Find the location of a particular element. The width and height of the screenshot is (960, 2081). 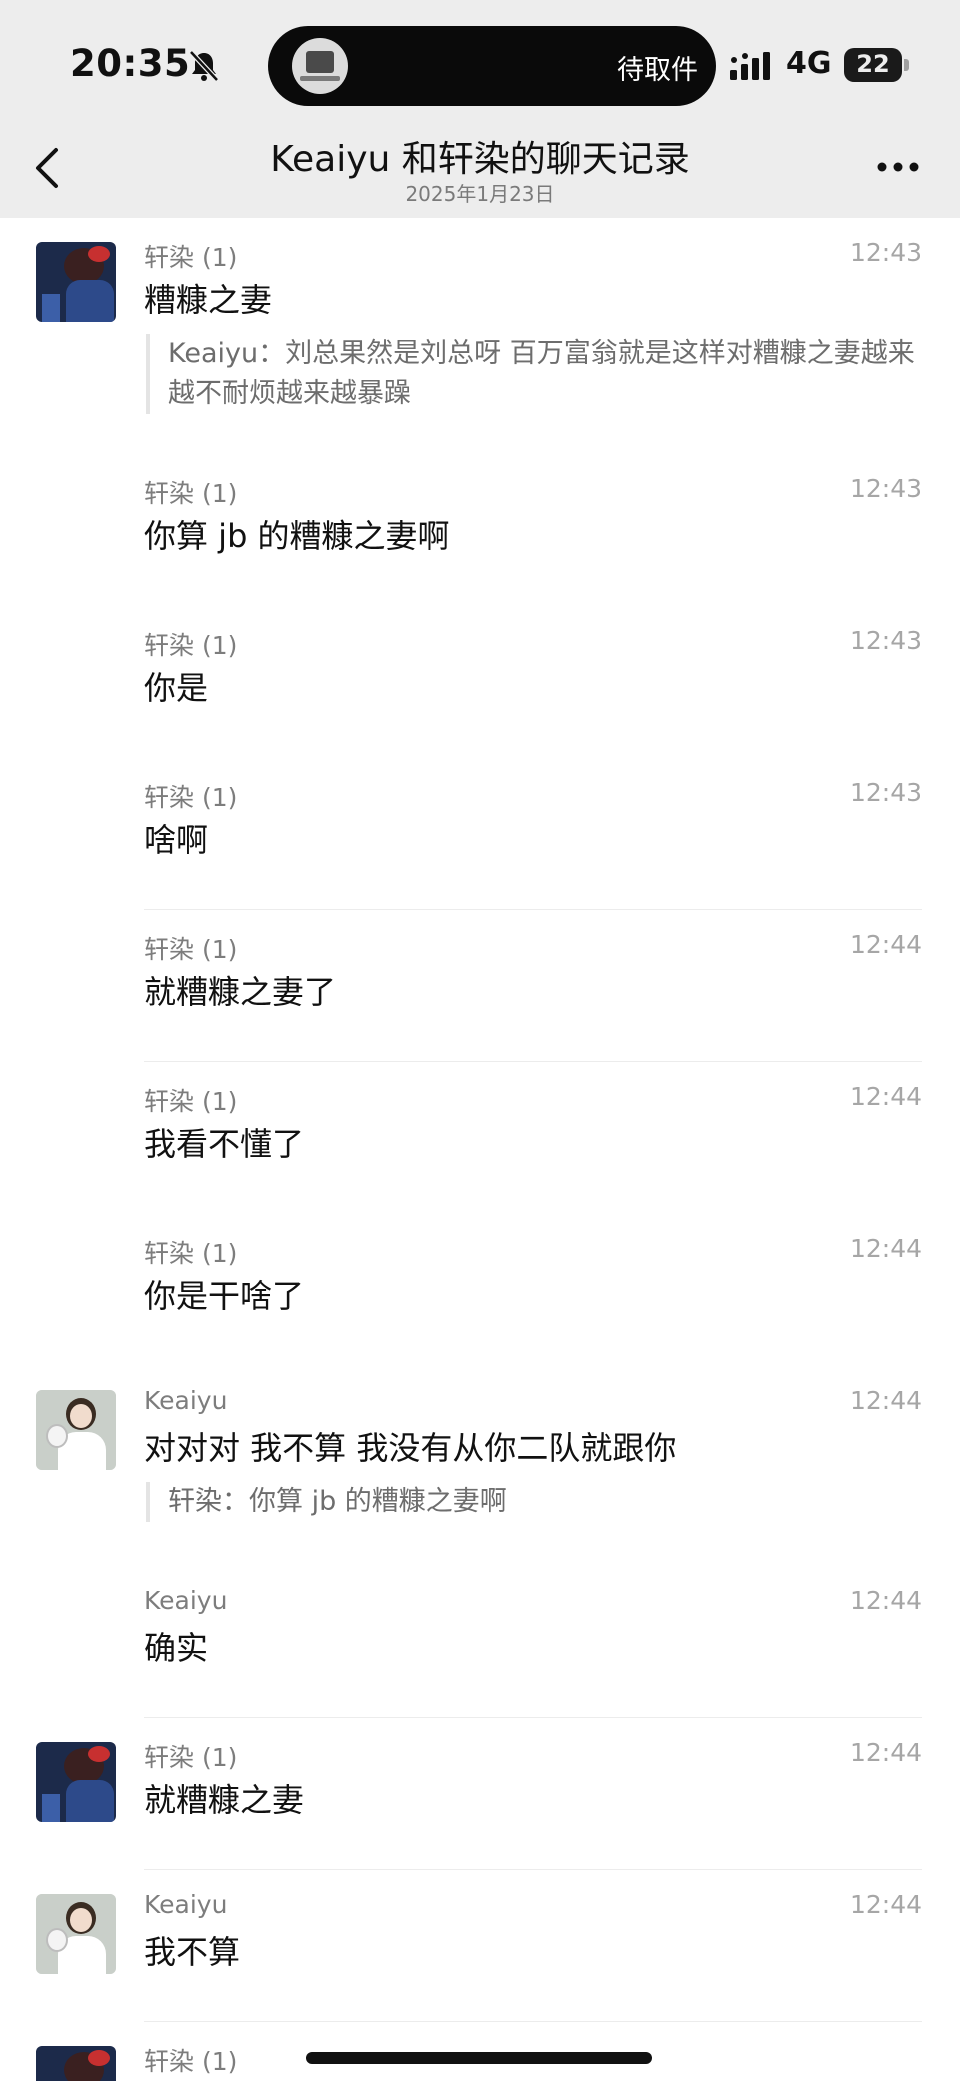

network-type: 4G is located at coordinates (809, 63).